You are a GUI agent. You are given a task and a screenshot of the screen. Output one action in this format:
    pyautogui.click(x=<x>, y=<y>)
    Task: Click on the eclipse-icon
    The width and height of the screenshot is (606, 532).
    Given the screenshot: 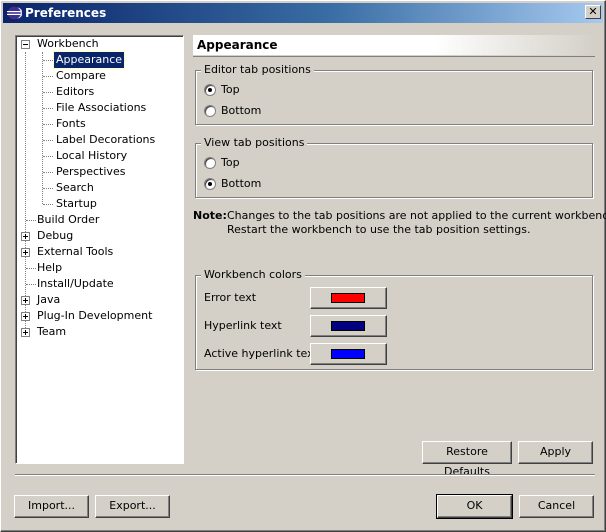 What is the action you would take?
    pyautogui.click(x=14, y=13)
    